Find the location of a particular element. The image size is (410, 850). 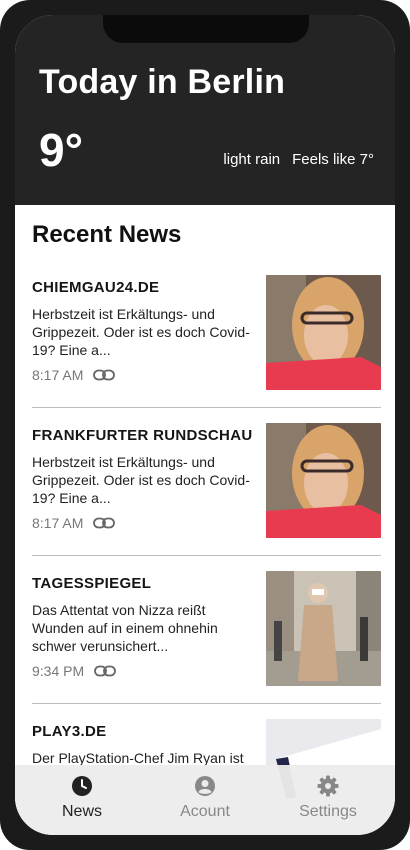

news-source: PLAY3.DE is located at coordinates (69, 731).